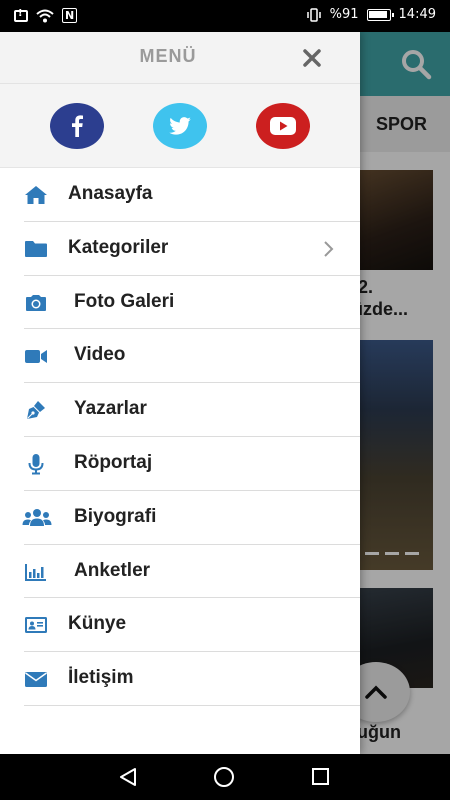 The width and height of the screenshot is (450, 800). What do you see at coordinates (180, 572) in the screenshot?
I see `menu-item-anketler: Anketler` at bounding box center [180, 572].